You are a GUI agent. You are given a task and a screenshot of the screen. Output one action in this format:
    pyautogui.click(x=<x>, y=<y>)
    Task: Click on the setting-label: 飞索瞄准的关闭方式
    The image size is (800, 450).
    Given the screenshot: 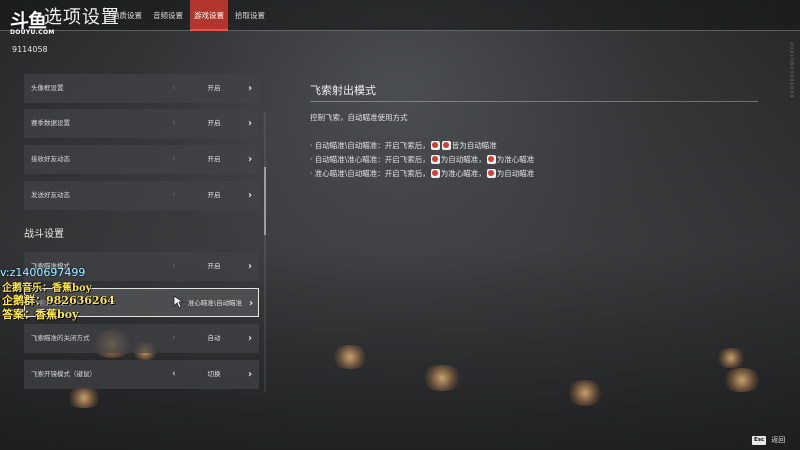 What is the action you would take?
    pyautogui.click(x=60, y=338)
    